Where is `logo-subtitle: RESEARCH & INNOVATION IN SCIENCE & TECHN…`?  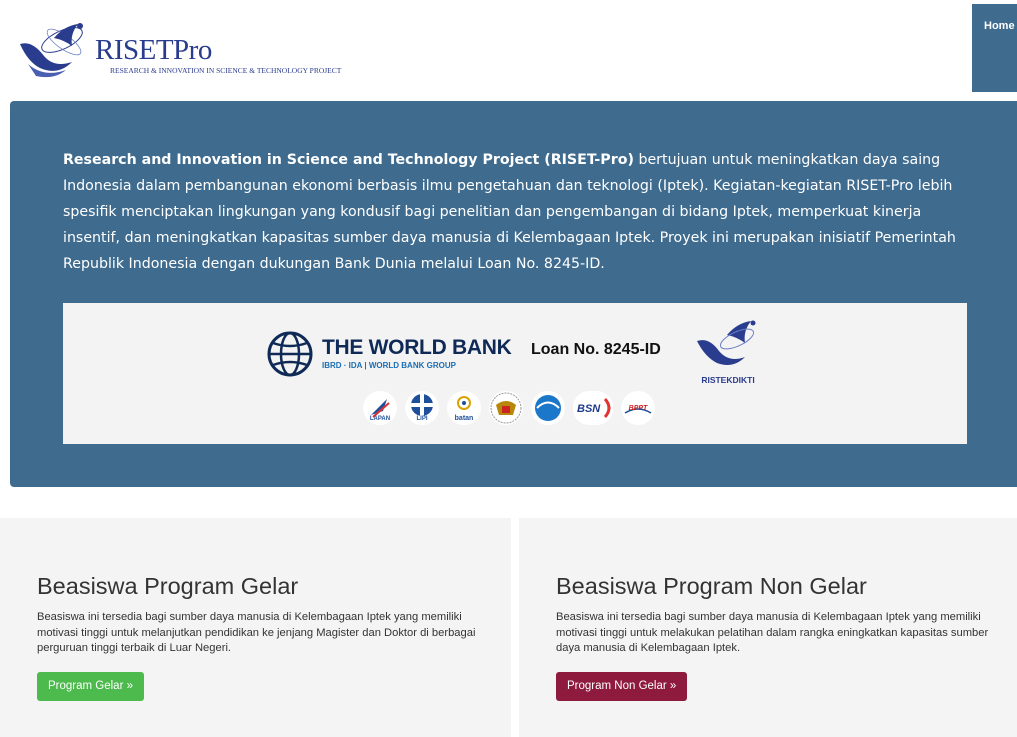
logo-subtitle: RESEARCH & INNOVATION IN SCIENCE & TECHN… is located at coordinates (226, 70).